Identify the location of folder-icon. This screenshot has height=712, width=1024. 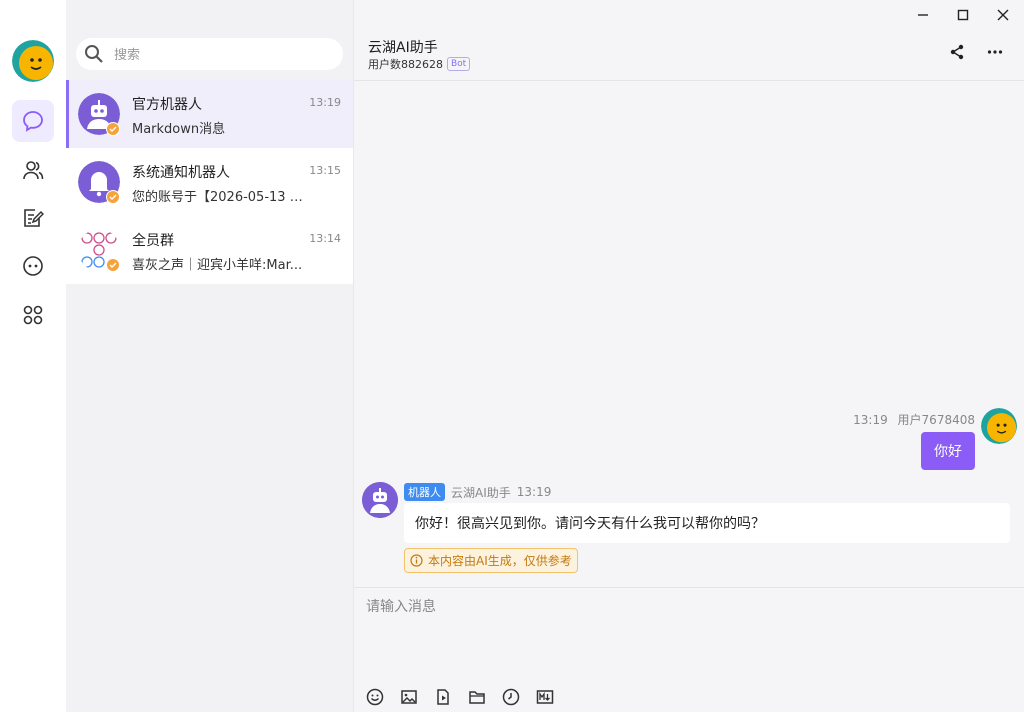
(477, 697).